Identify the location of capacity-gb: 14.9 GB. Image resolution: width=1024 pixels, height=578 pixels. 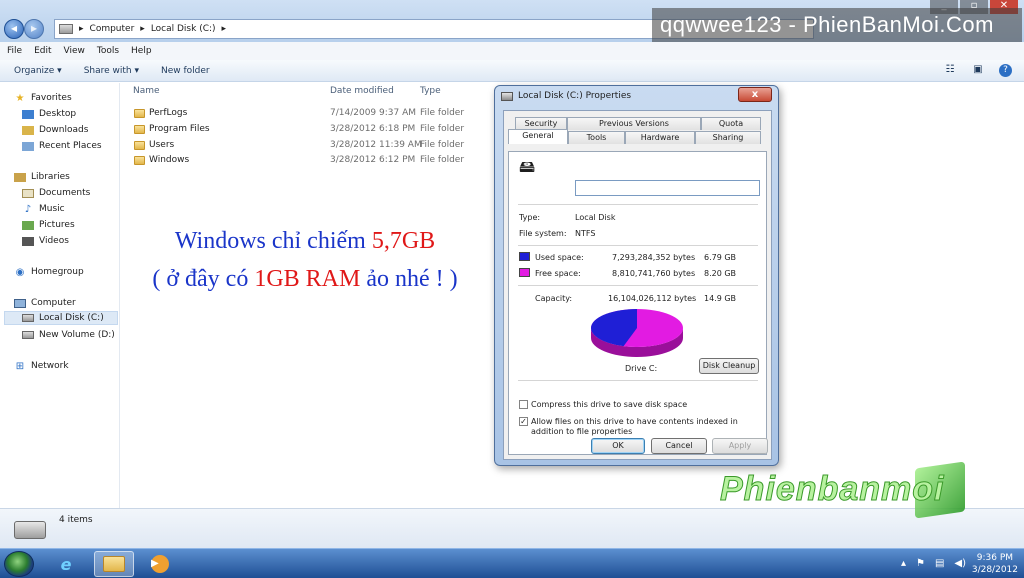
(720, 298).